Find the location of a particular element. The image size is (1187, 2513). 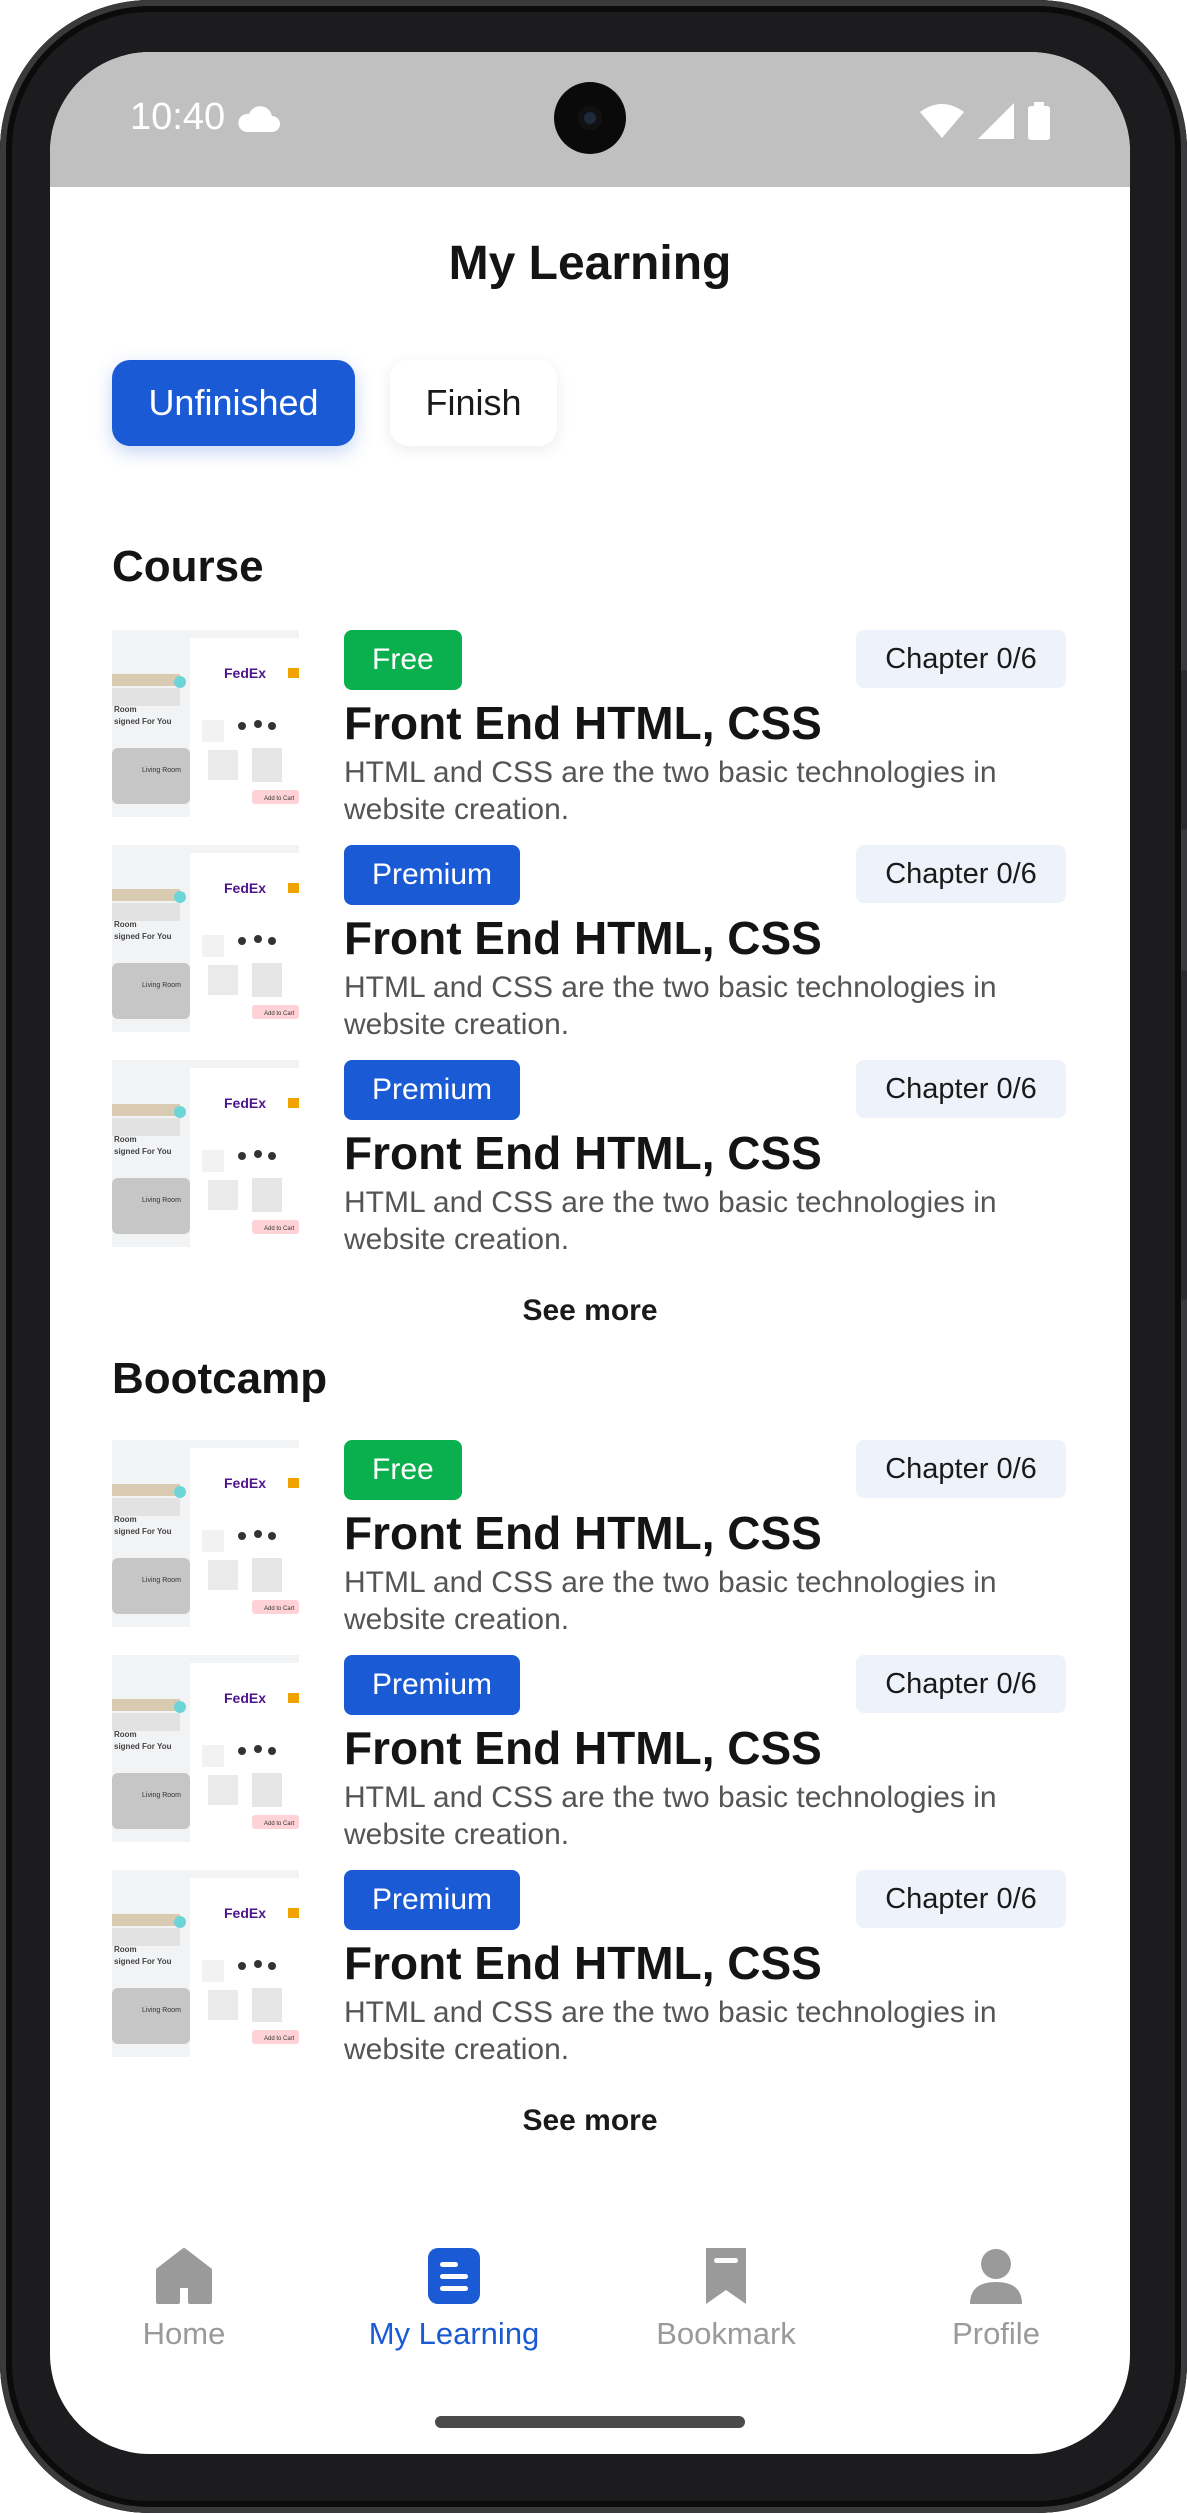

nav-label-profile: Profile is located at coordinates (996, 2333).